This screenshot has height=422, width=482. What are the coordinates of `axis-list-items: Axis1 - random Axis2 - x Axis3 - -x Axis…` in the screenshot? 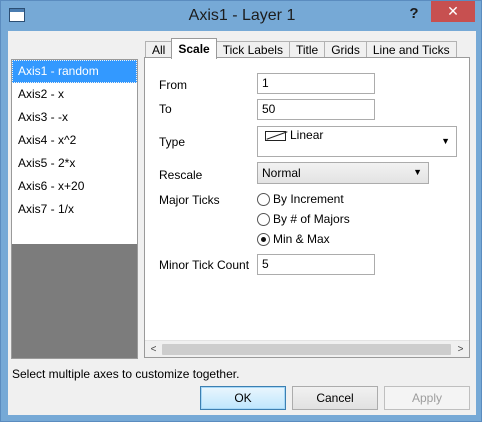 It's located at (74, 152).